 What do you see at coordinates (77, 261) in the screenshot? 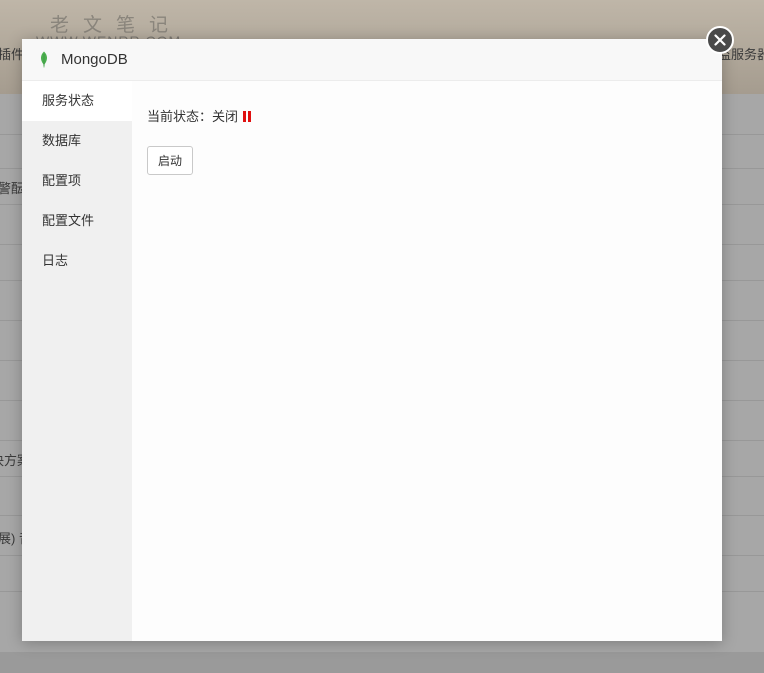
I see `sidebar-item-logs: 日志` at bounding box center [77, 261].